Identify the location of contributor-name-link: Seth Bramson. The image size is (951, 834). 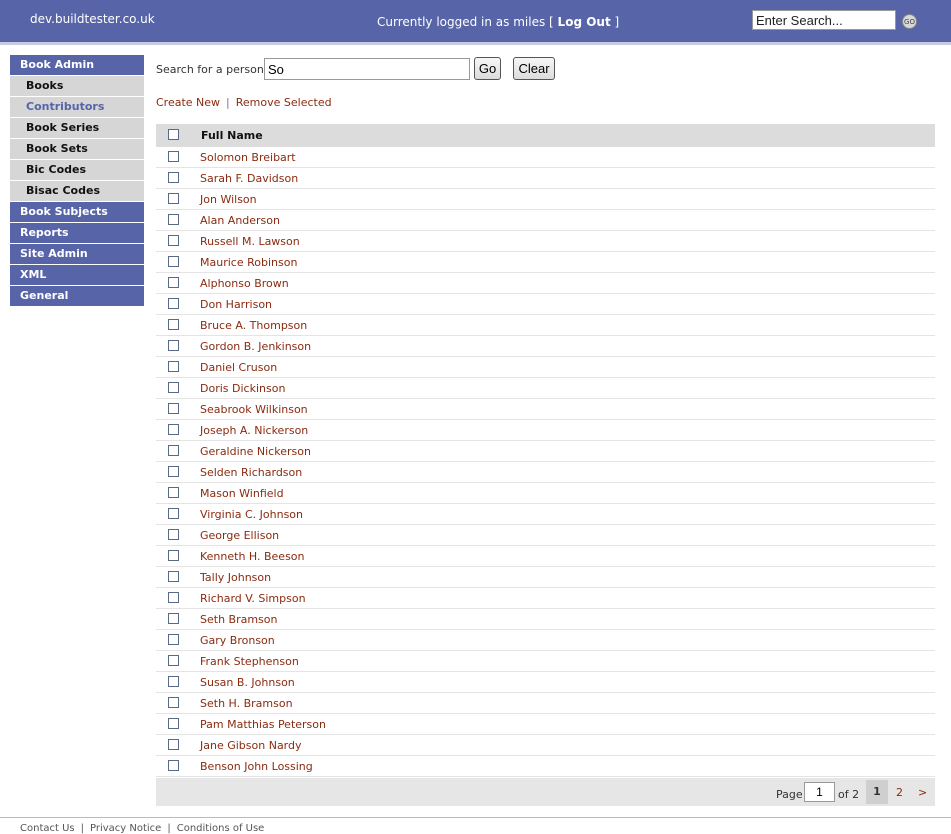
(239, 619).